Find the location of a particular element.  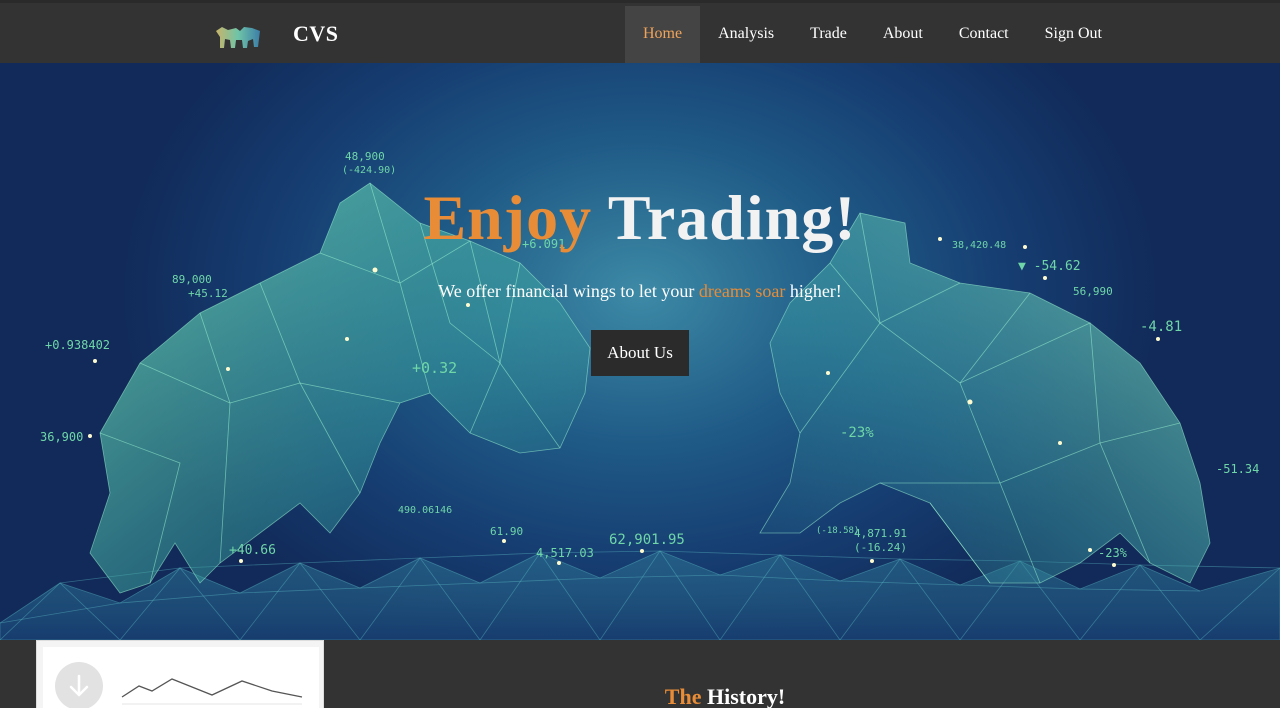

ticker-label: (-424.90) is located at coordinates (369, 170).